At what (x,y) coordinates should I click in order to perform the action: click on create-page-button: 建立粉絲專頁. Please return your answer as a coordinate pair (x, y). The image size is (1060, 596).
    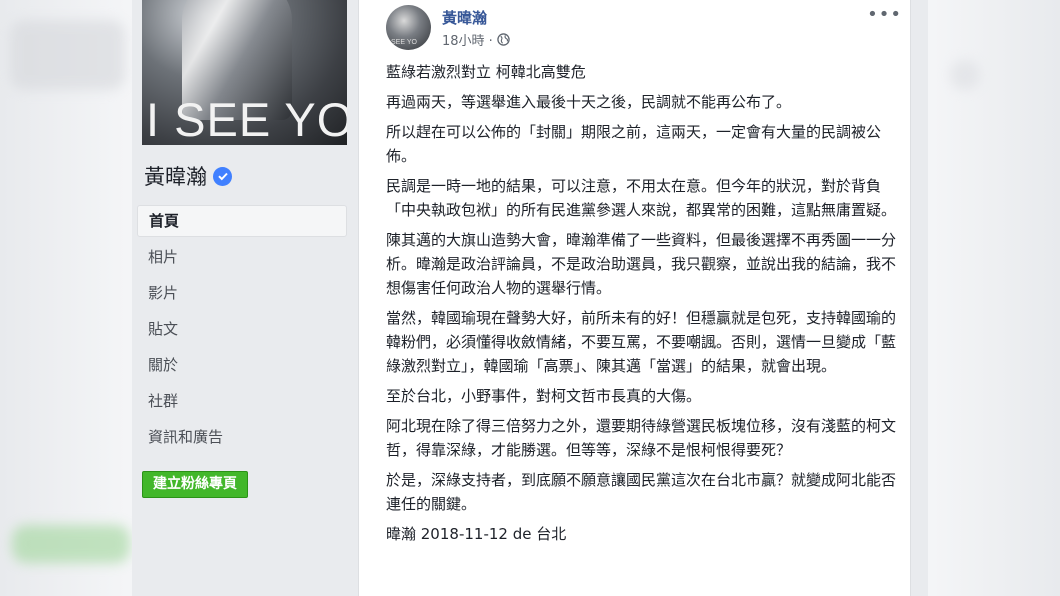
    Looking at the image, I should click on (195, 484).